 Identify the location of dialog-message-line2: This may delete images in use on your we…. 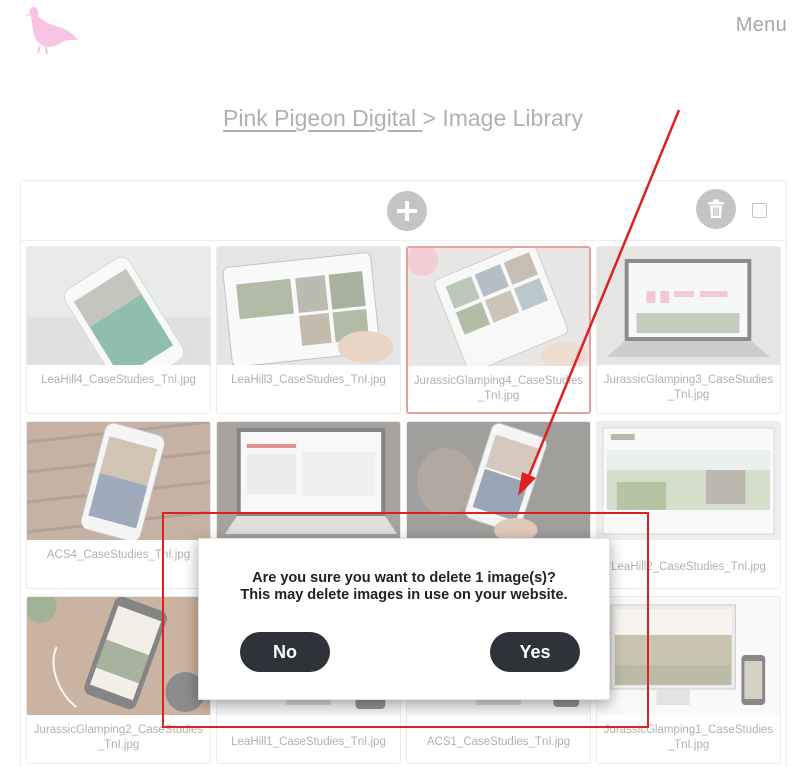
(404, 595).